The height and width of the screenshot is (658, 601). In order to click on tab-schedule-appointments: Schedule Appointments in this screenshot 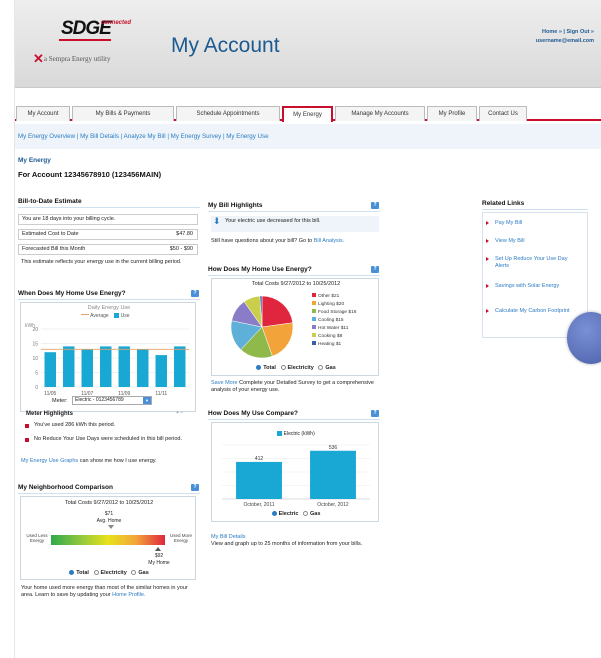, I will do `click(228, 113)`.